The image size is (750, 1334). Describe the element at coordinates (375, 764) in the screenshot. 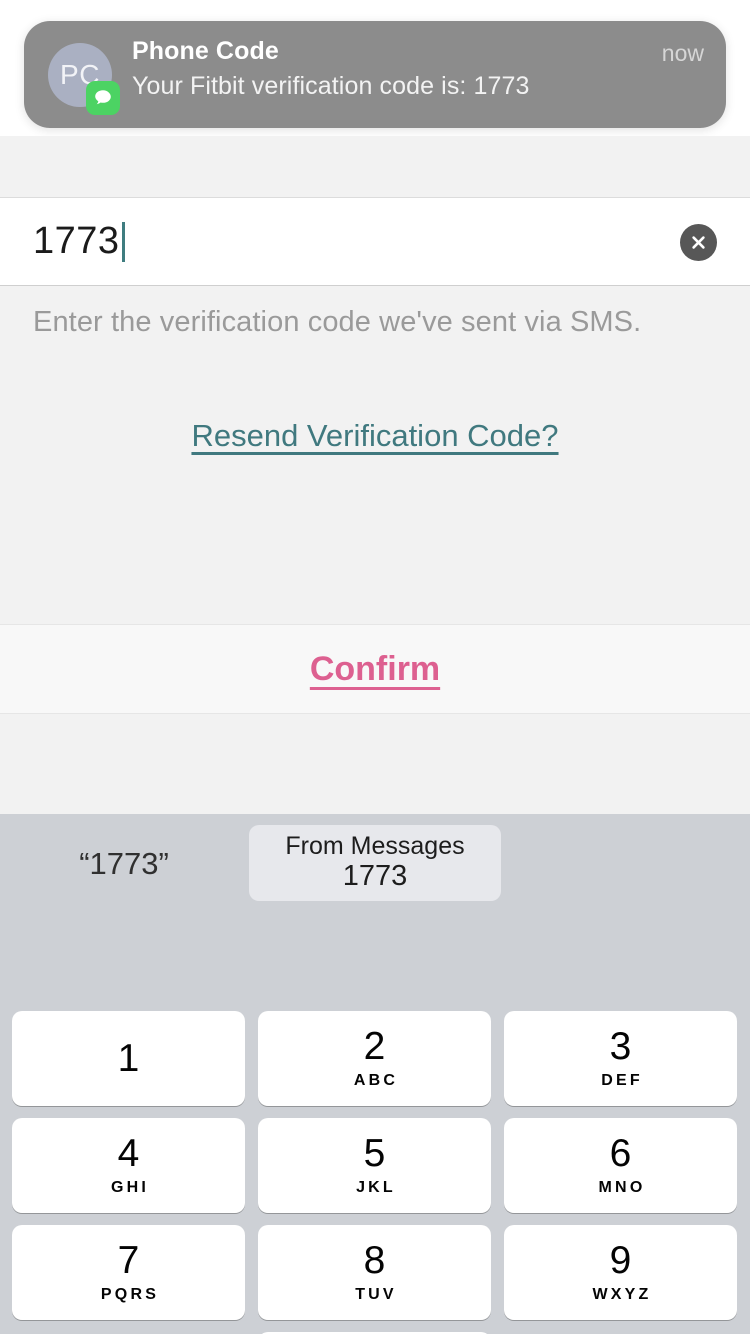

I see `content-filler` at that location.